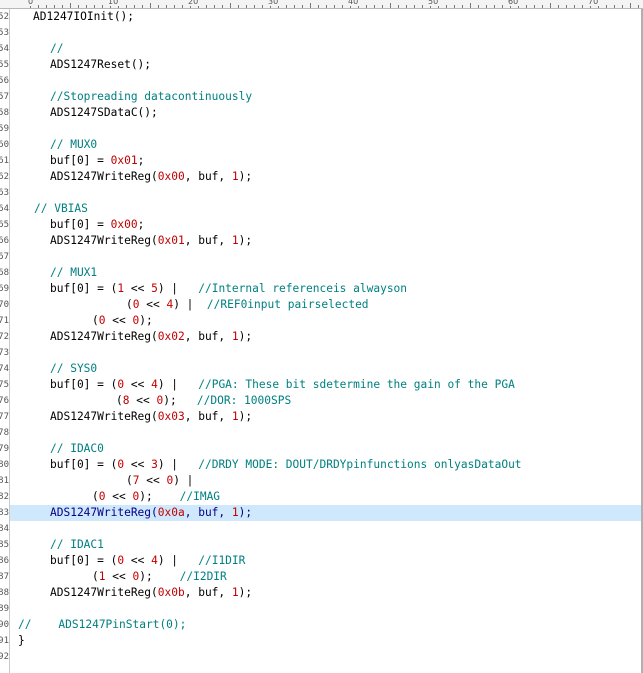 The height and width of the screenshot is (673, 643). What do you see at coordinates (325, 113) in the screenshot?
I see `code-line: ADS1247SDataC();` at bounding box center [325, 113].